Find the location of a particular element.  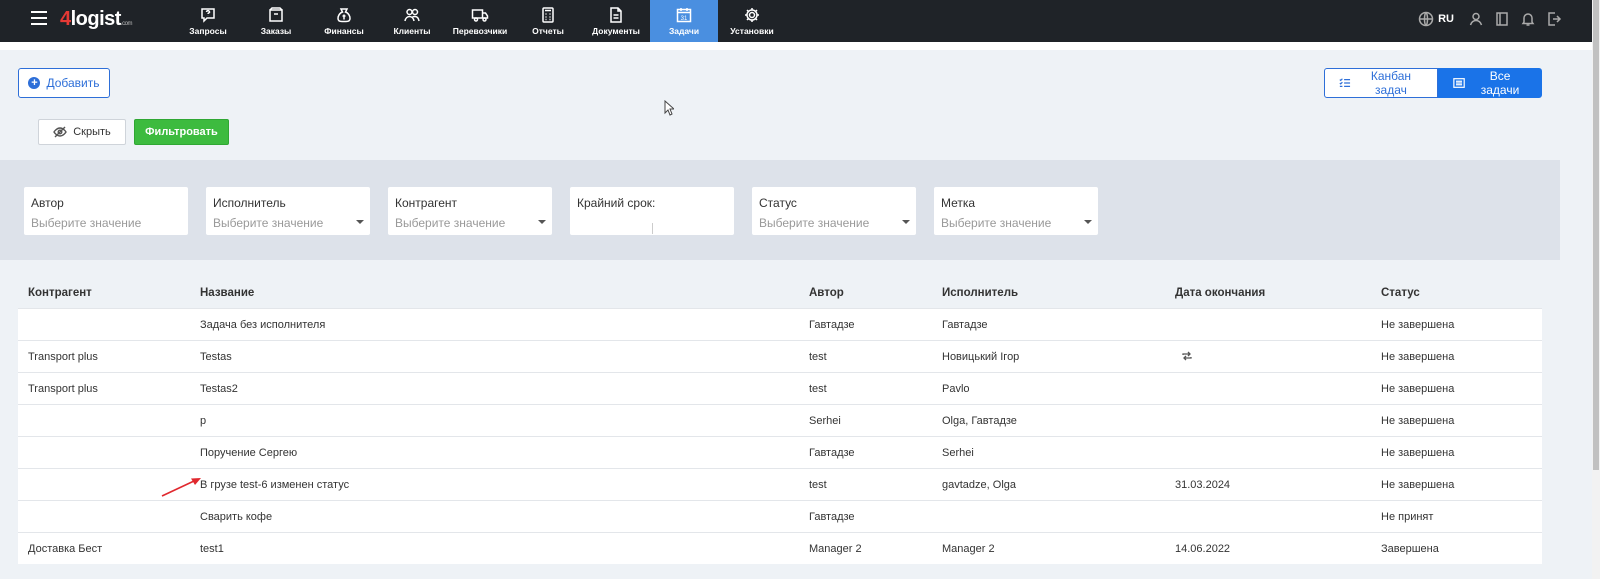

filter-5: Метка Выберите значение is located at coordinates (1016, 211).